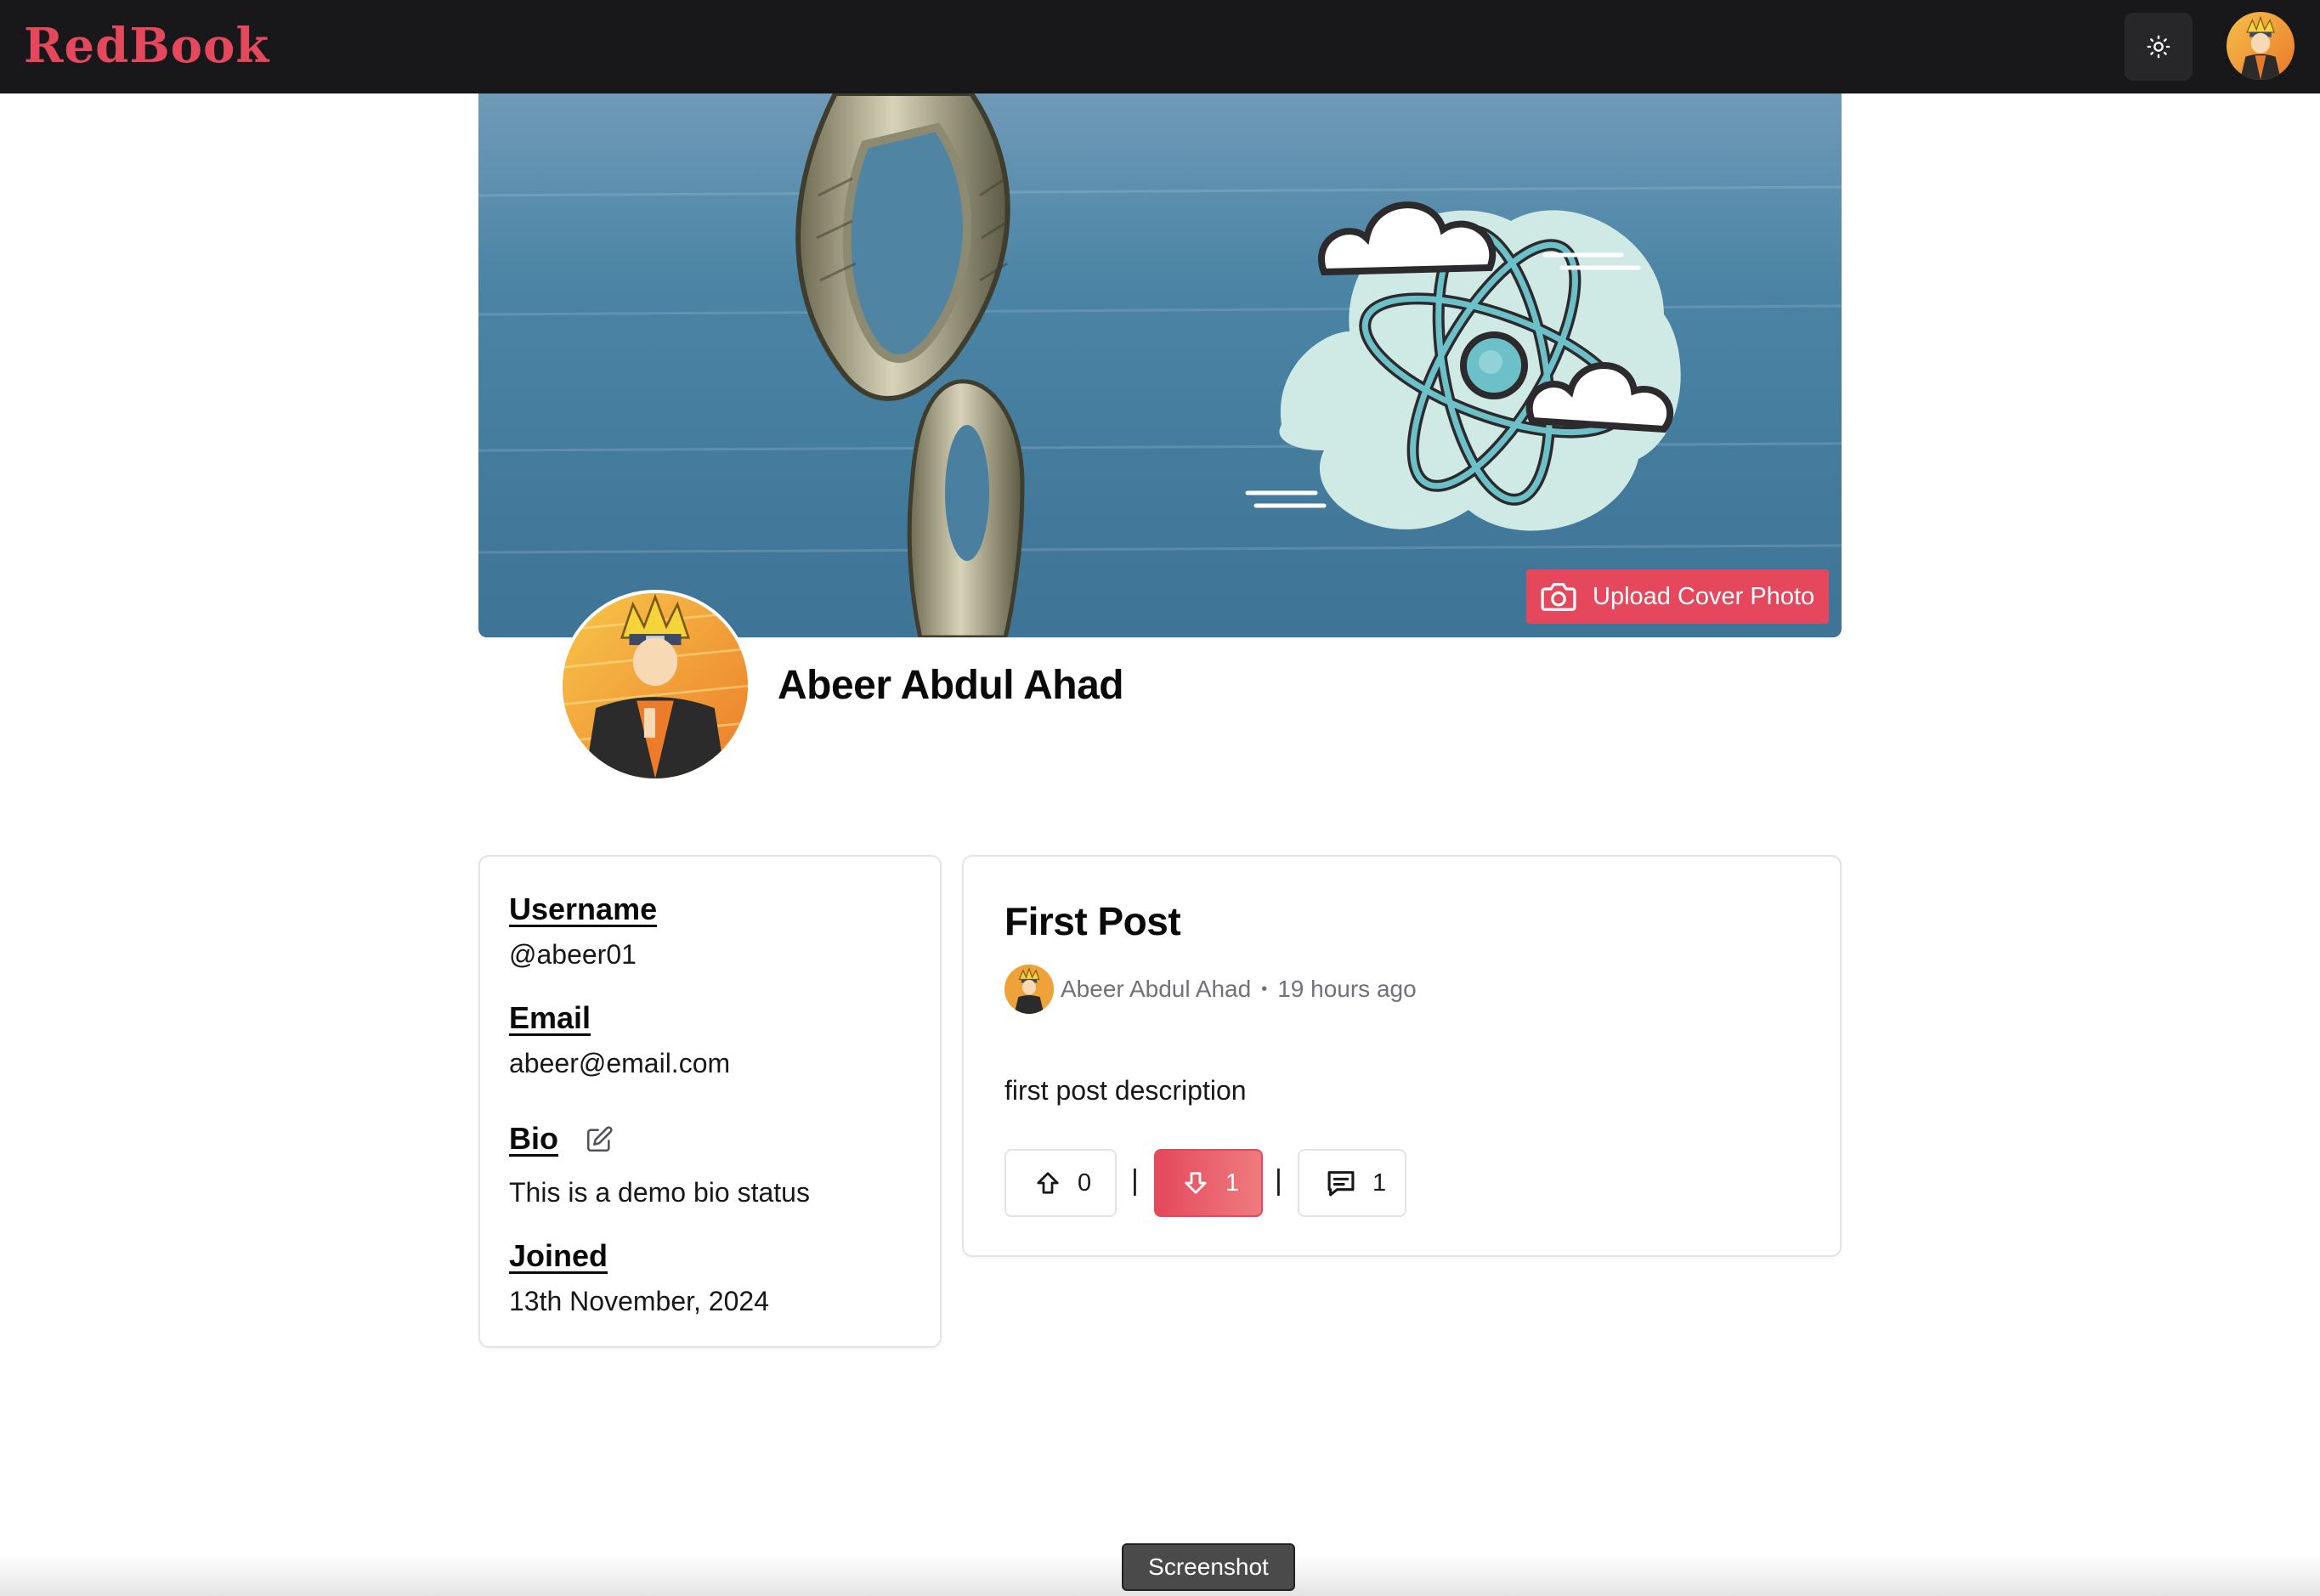 This screenshot has width=2320, height=1596. Describe the element at coordinates (1379, 1183) in the screenshot. I see `comment-count: 1` at that location.